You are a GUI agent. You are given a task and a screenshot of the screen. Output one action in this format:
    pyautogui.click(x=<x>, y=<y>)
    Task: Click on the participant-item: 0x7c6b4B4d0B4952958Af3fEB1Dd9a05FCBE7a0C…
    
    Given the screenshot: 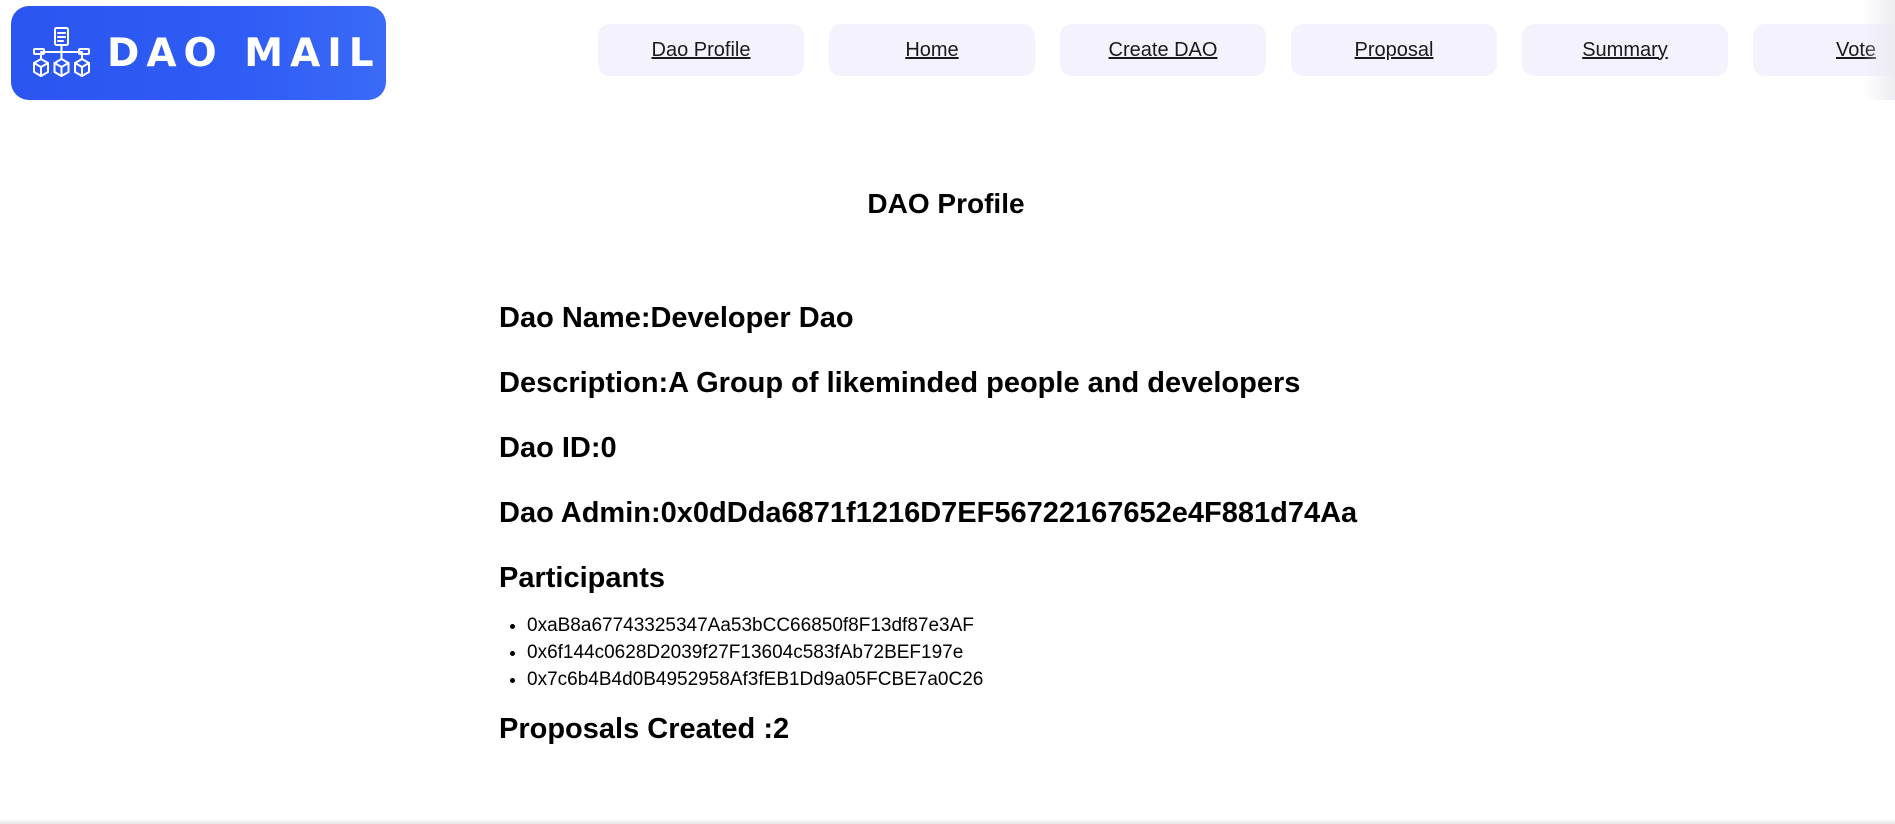 What is the action you would take?
    pyautogui.click(x=942, y=679)
    